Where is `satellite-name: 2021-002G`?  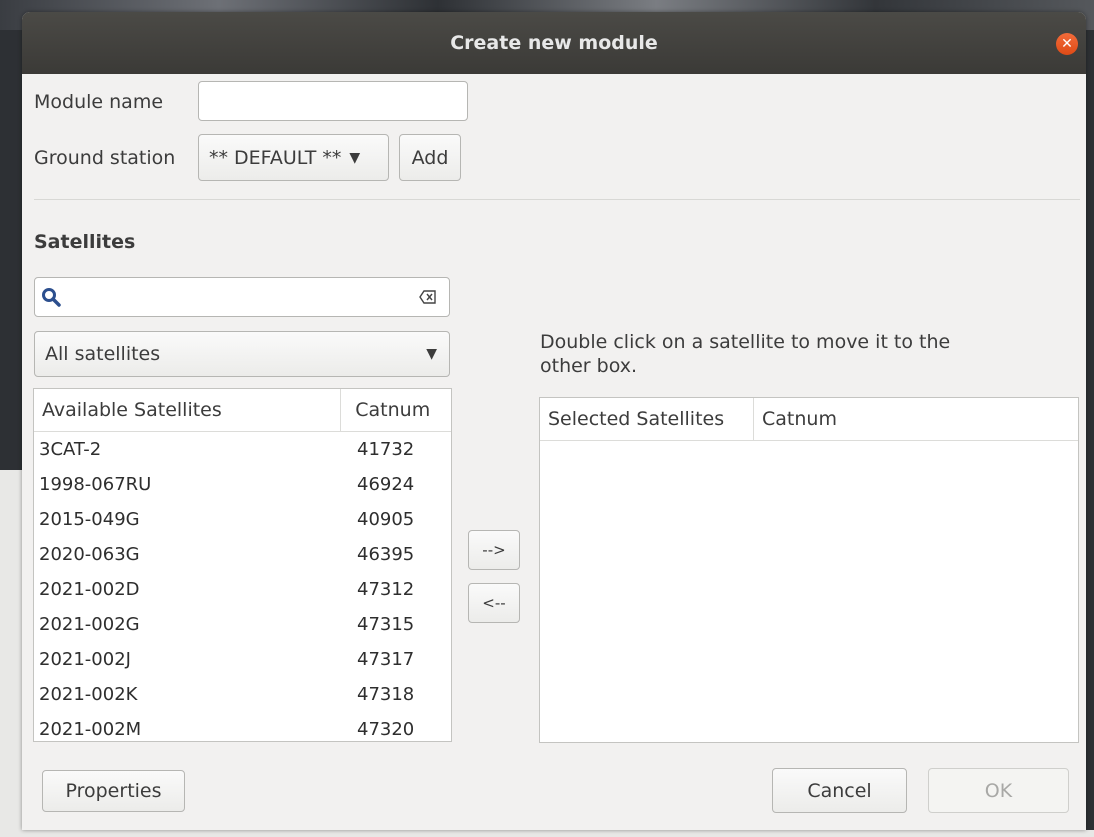
satellite-name: 2021-002G is located at coordinates (89, 624).